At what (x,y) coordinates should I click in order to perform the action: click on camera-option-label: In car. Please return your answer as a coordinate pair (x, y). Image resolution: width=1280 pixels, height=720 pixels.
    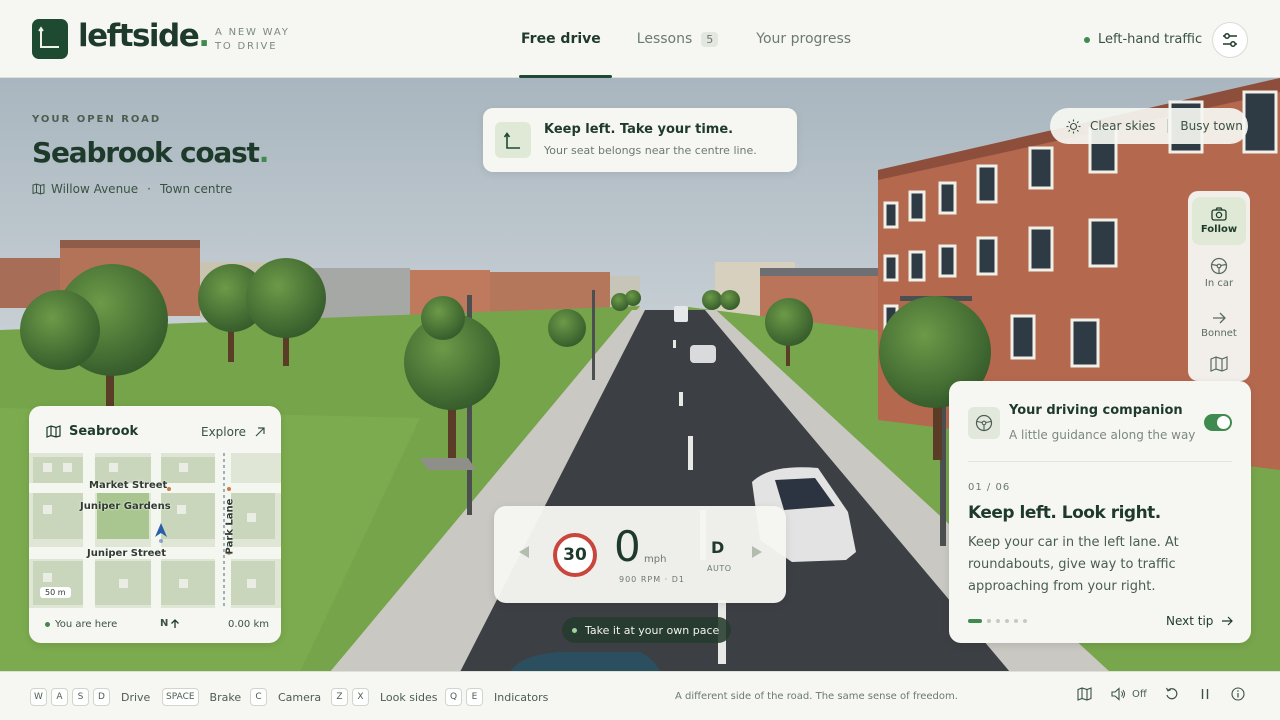
    Looking at the image, I should click on (1219, 283).